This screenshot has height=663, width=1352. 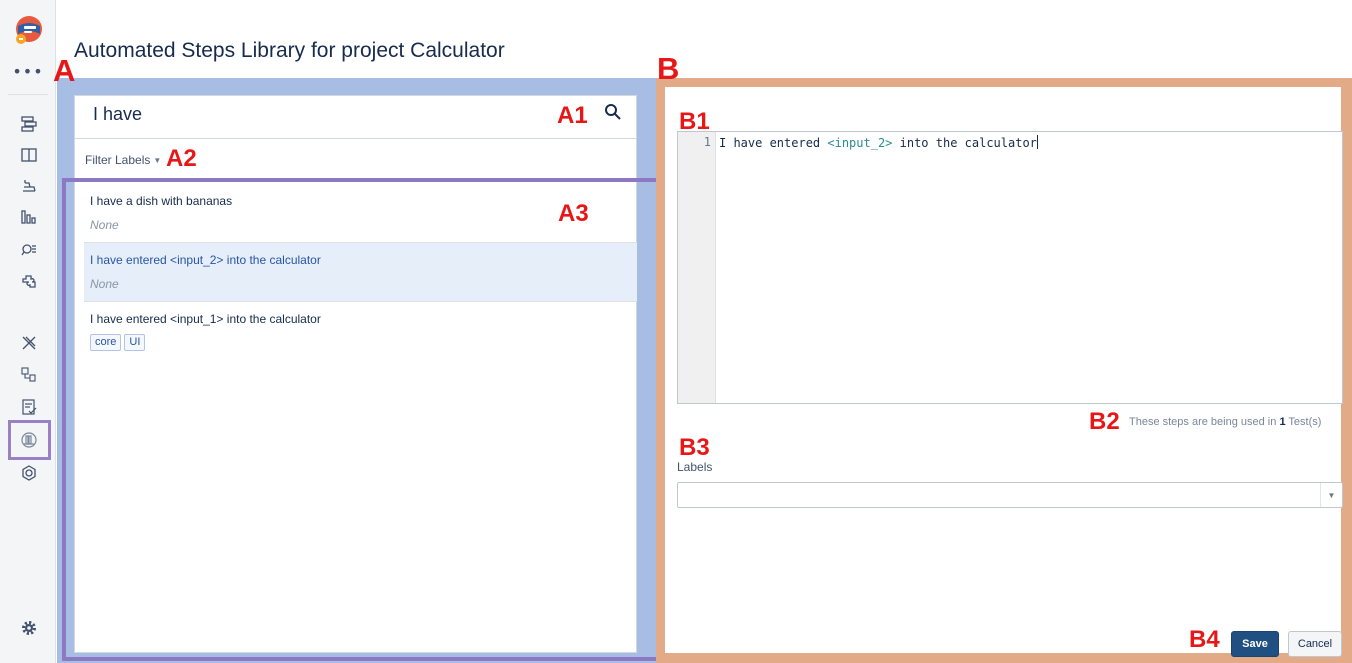 What do you see at coordinates (572, 115) in the screenshot?
I see `annotation-a1: A1` at bounding box center [572, 115].